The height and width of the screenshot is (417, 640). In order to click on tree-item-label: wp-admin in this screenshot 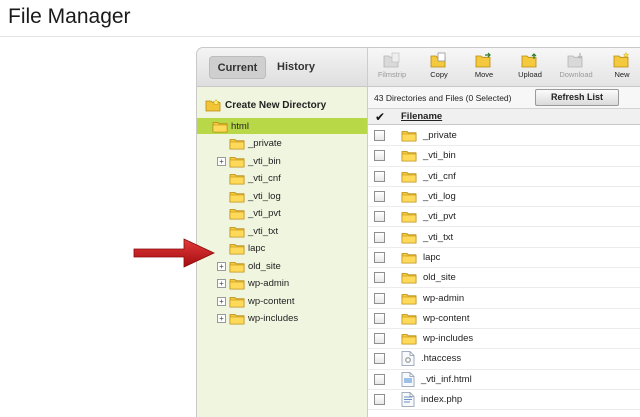, I will do `click(269, 283)`.